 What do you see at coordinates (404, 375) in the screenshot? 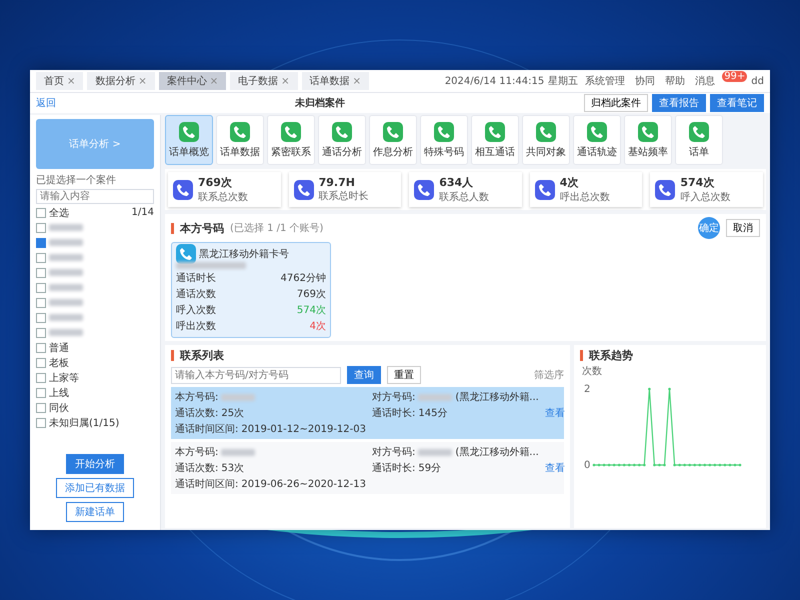
I see `reset-button: 重置` at bounding box center [404, 375].